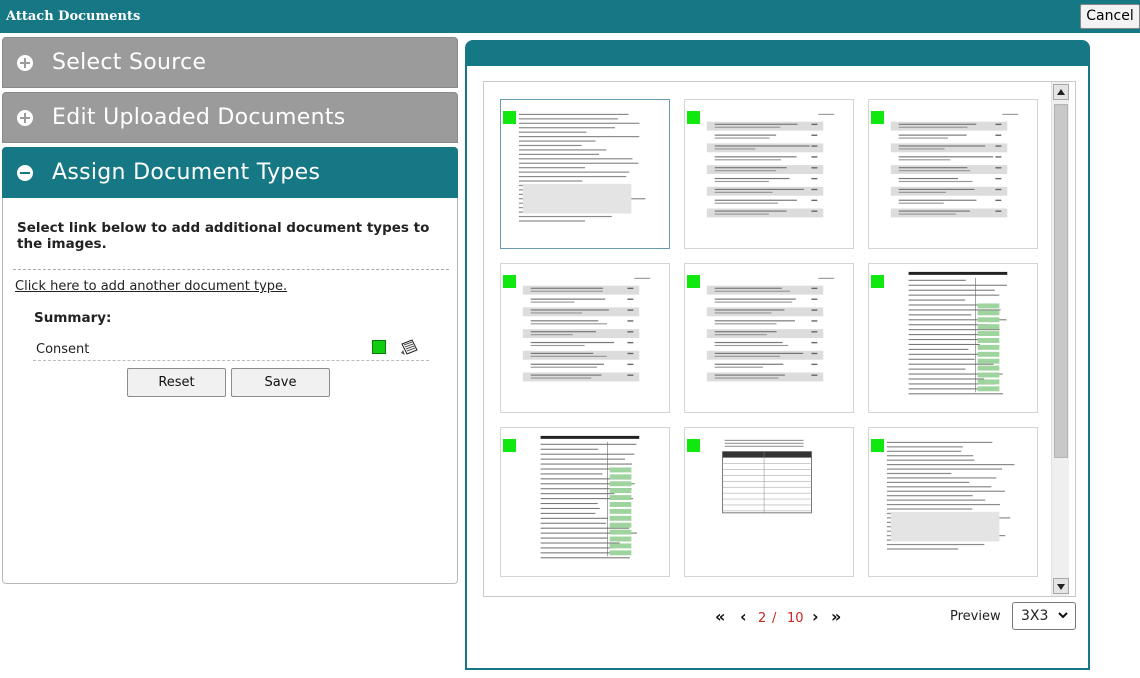  I want to click on summary-heading: Summary:, so click(73, 318).